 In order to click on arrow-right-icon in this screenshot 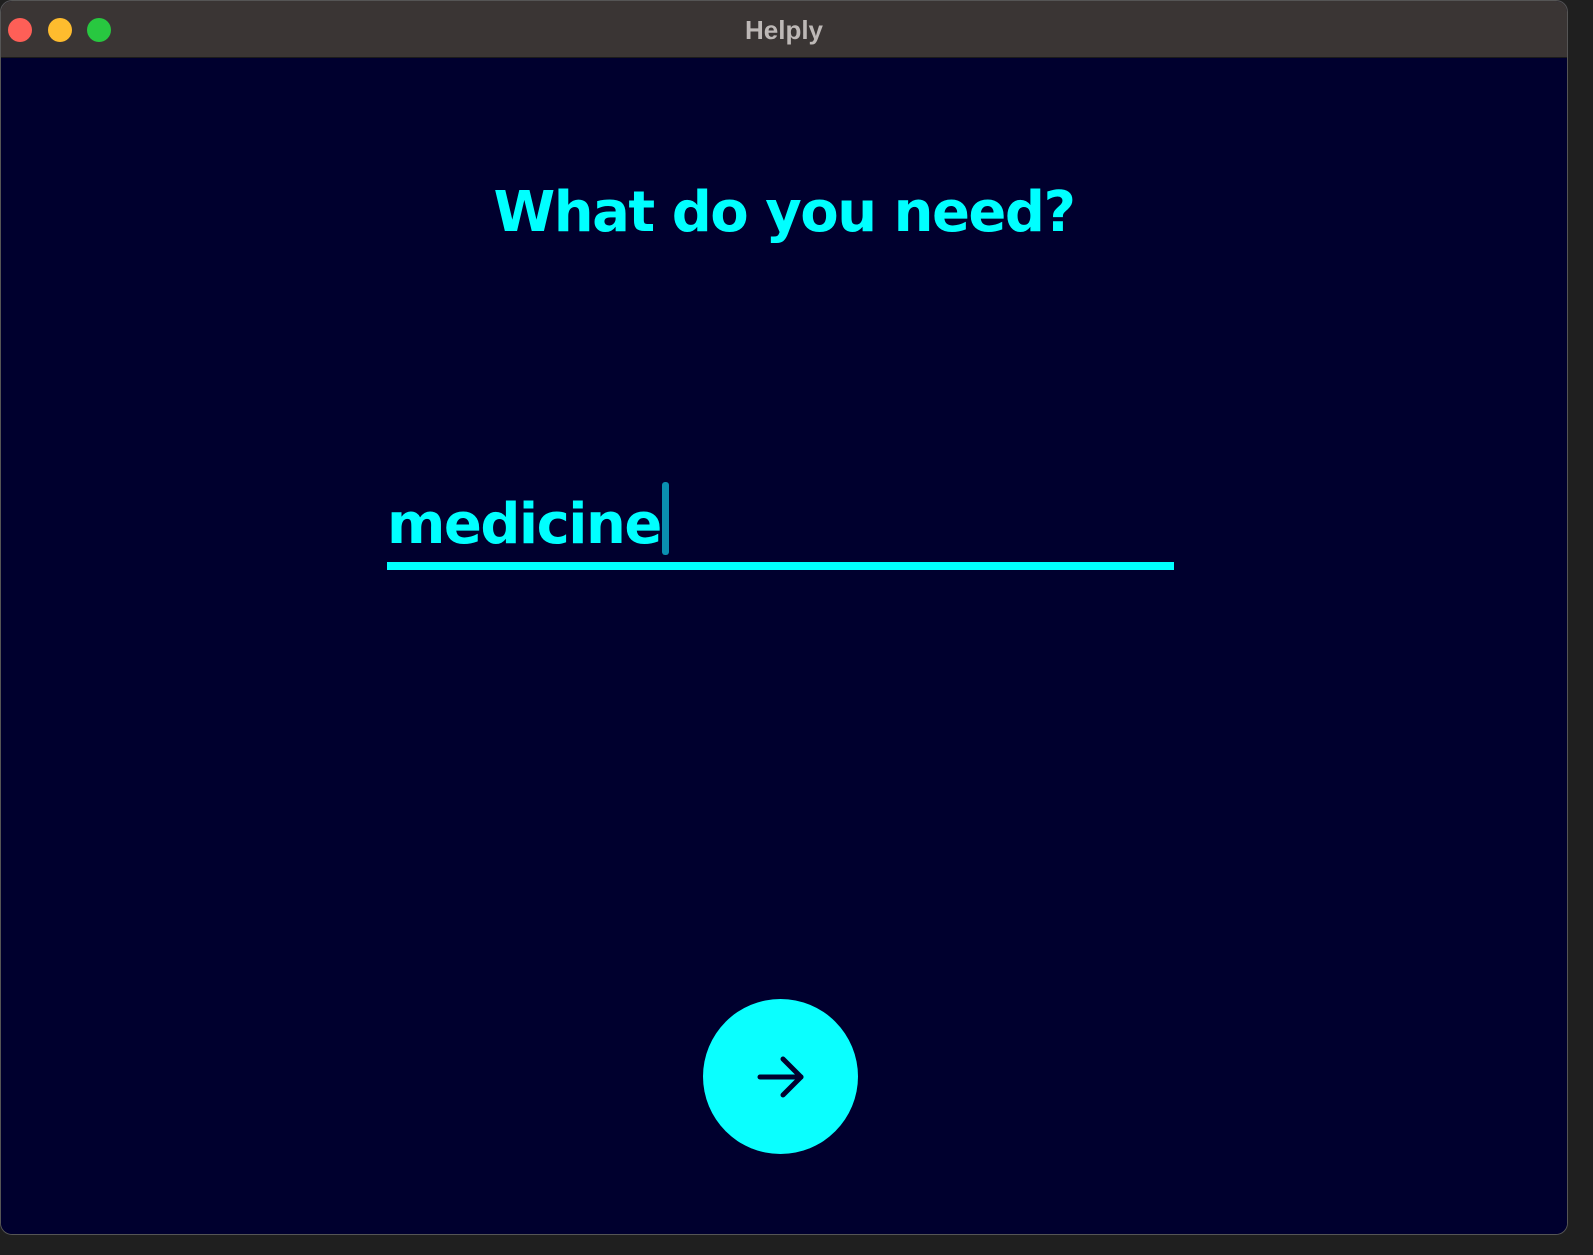, I will do `click(780, 1077)`.